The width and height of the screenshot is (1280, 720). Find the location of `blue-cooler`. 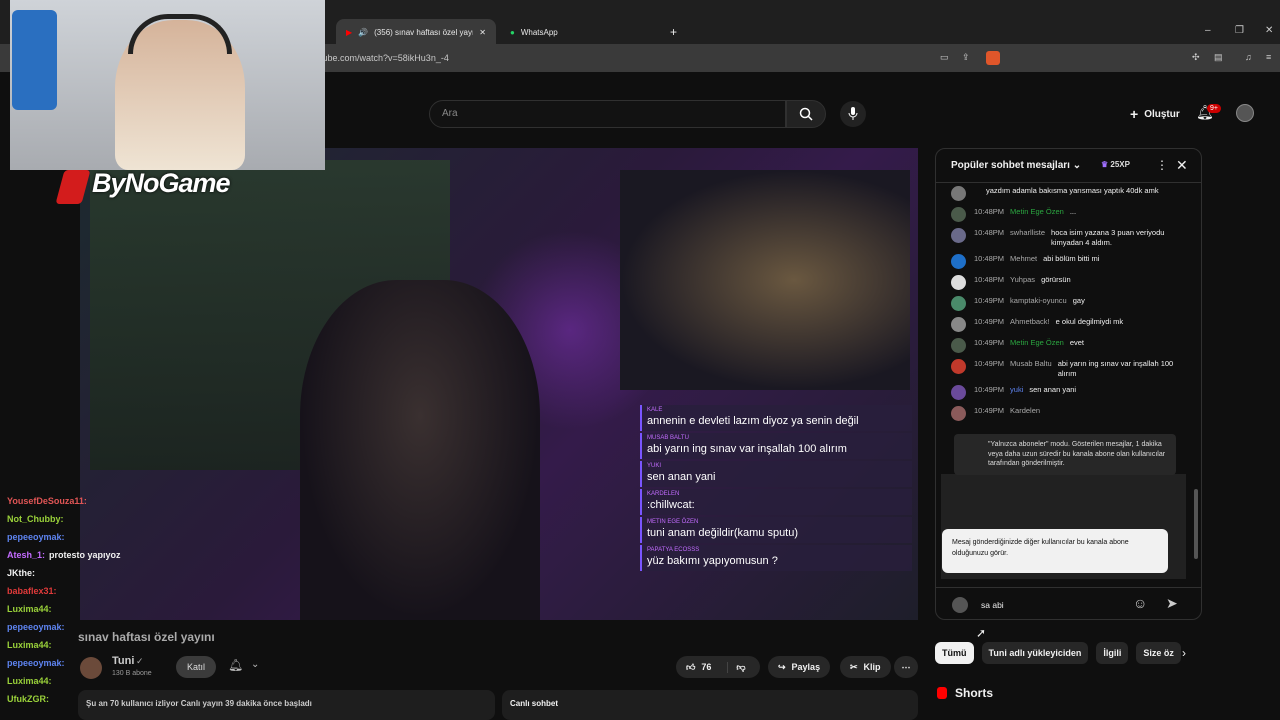

blue-cooler is located at coordinates (34, 60).